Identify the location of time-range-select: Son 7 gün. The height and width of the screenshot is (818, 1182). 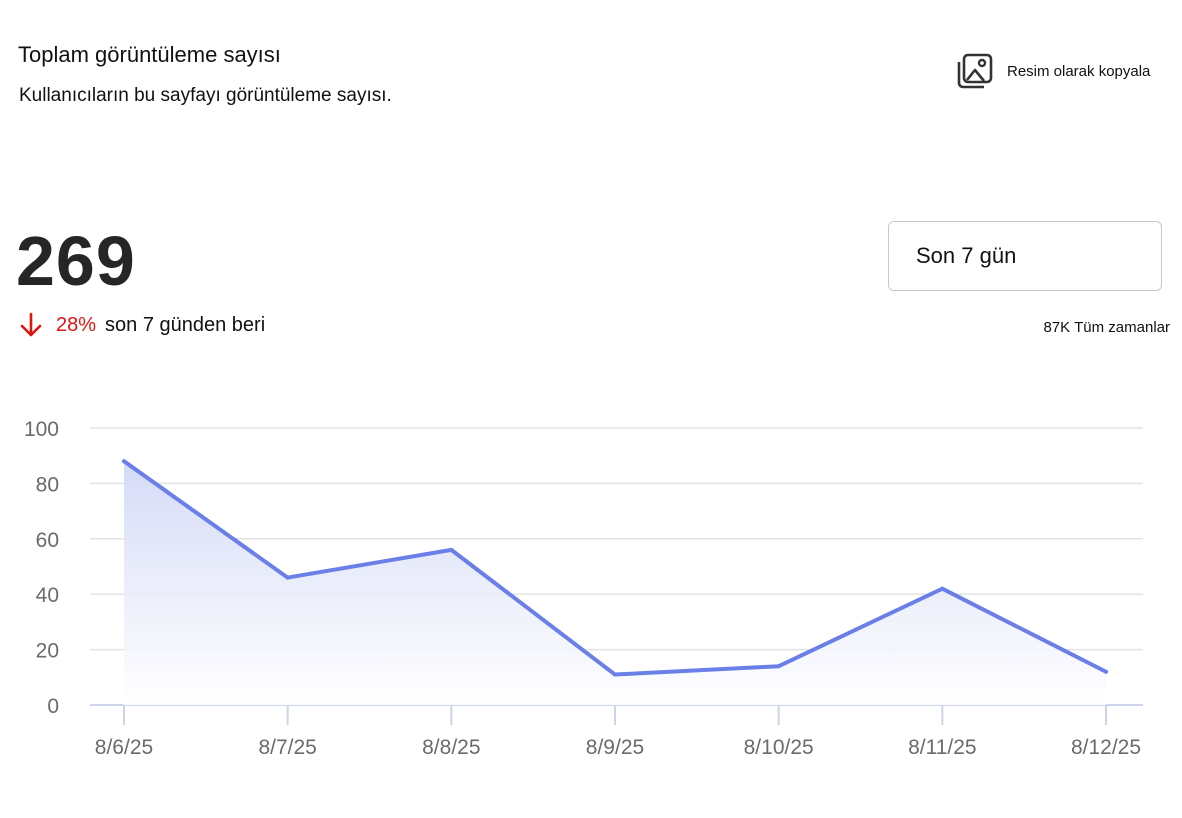
(1025, 256).